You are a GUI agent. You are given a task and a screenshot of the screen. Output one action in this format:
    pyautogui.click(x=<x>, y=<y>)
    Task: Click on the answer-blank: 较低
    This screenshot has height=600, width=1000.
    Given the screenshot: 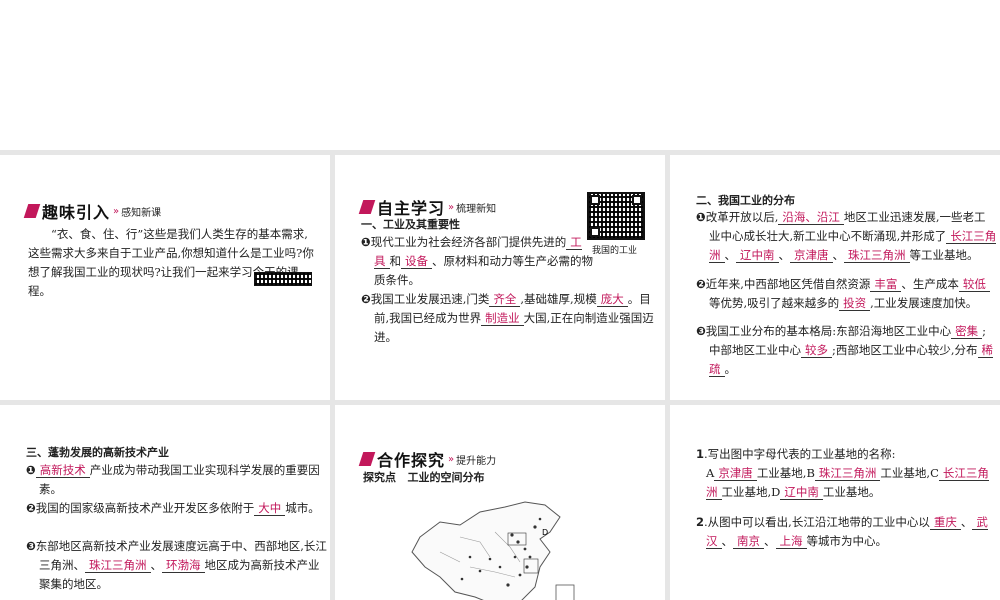 What is the action you would take?
    pyautogui.click(x=974, y=284)
    